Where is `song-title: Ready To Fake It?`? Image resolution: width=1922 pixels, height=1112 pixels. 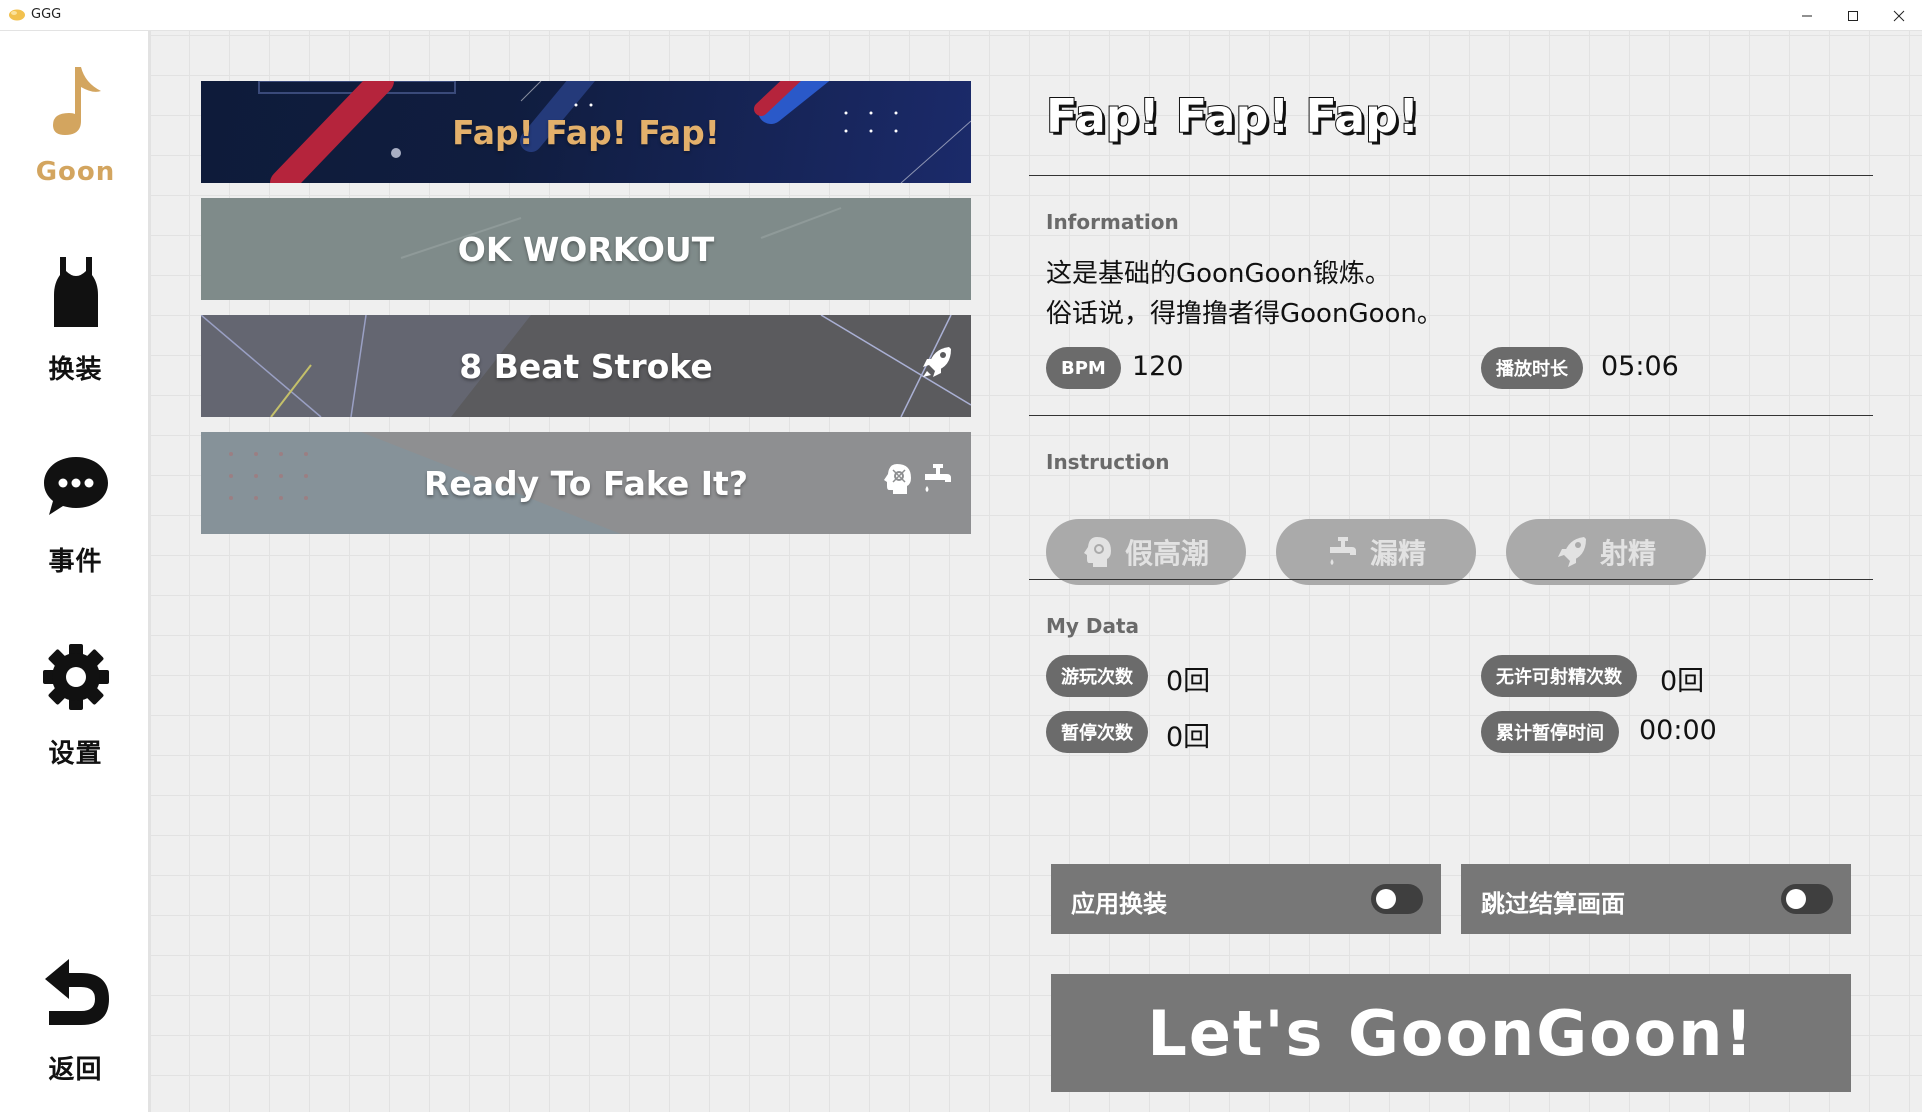
song-title: Ready To Fake It? is located at coordinates (586, 483).